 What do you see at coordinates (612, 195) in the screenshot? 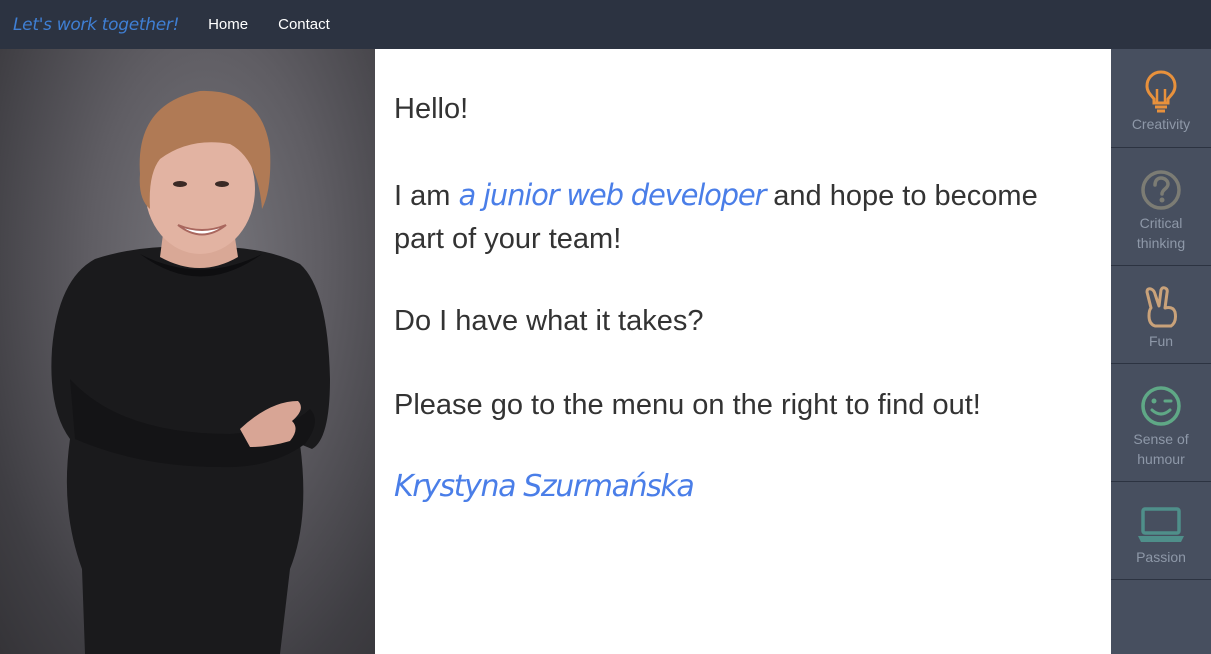
I see `role-highlight: a junior web developer` at bounding box center [612, 195].